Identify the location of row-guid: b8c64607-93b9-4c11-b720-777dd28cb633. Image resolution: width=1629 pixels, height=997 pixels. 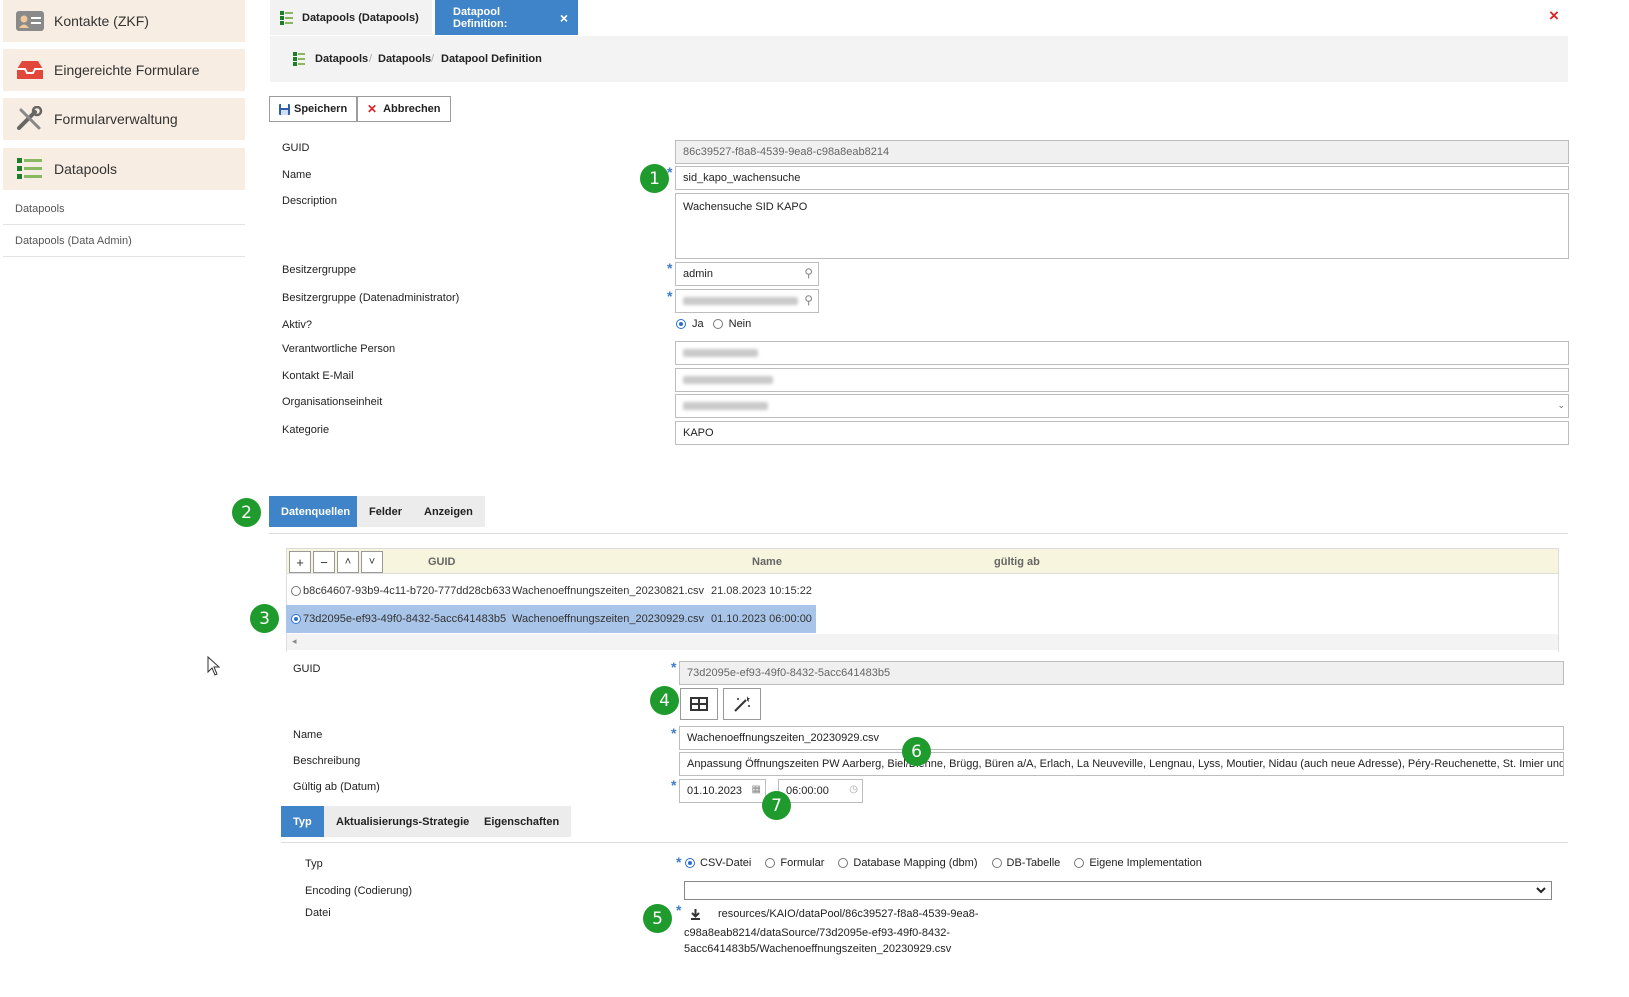
(407, 591).